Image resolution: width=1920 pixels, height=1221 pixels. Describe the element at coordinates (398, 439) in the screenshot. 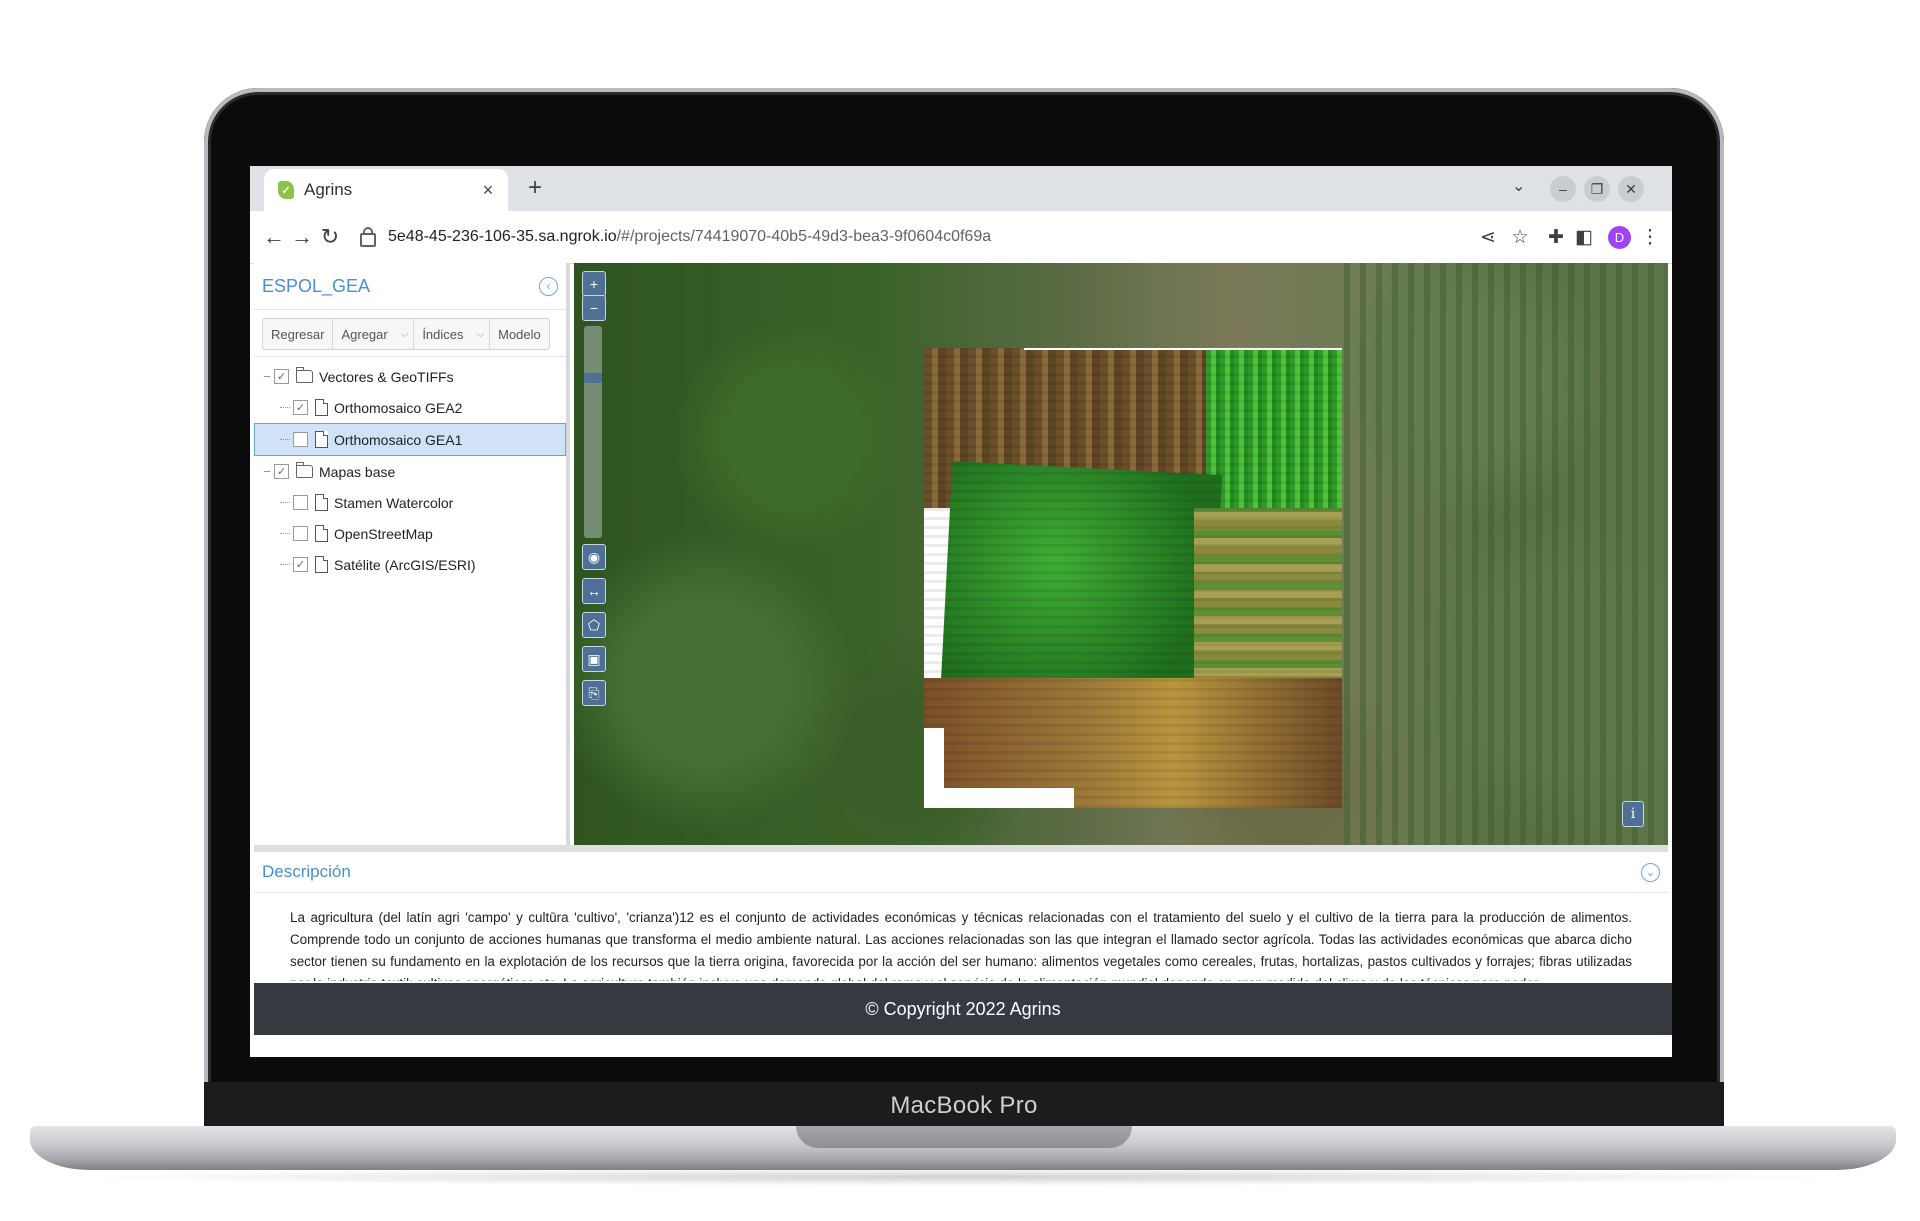

I see `tree-label: Orthomosaico GEA1` at that location.